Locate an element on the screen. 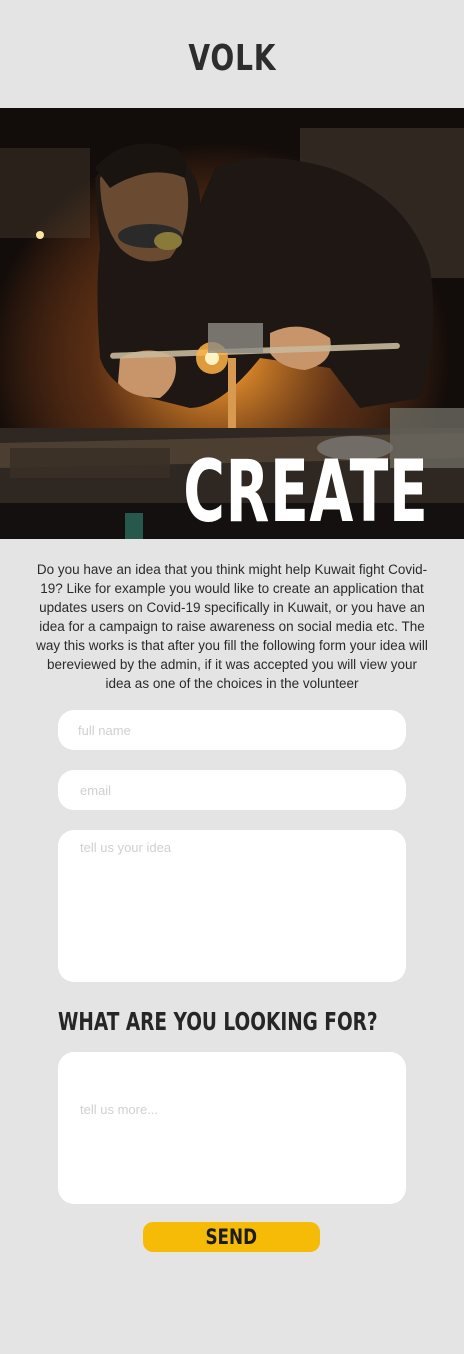 This screenshot has width=464, height=1354. hero-title: CREATE is located at coordinates (305, 490).